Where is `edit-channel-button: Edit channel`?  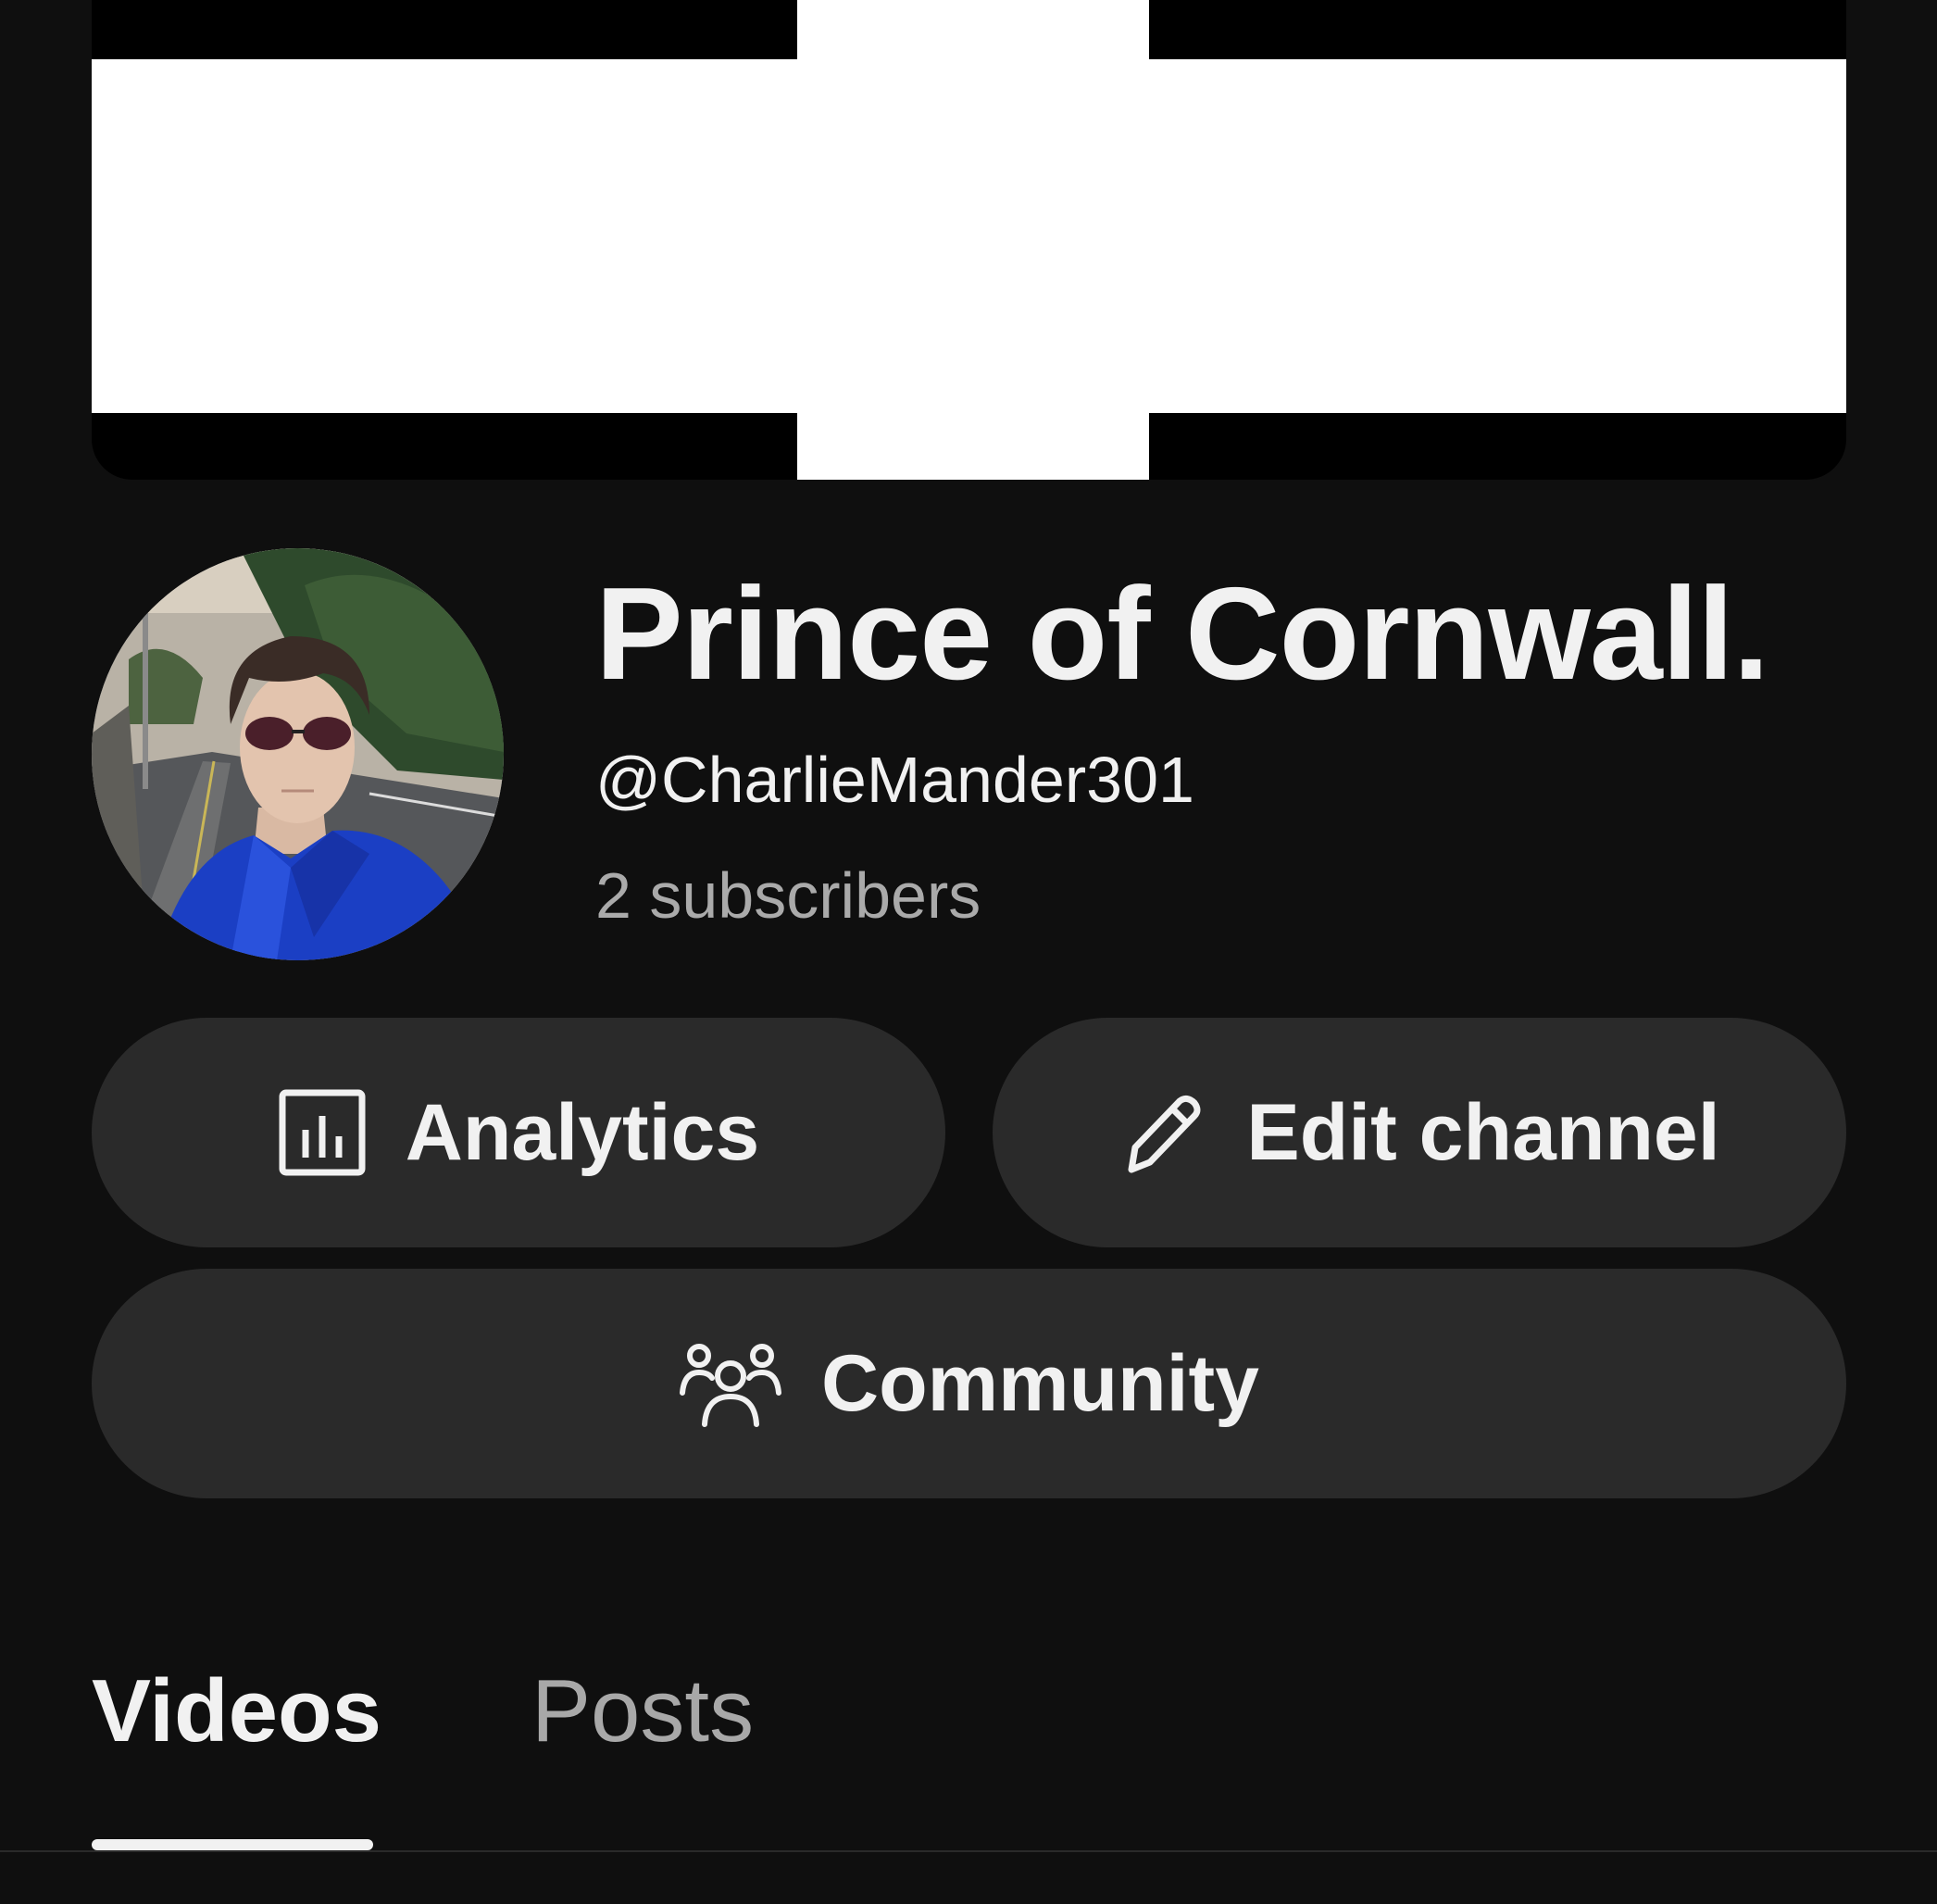
edit-channel-button: Edit channel is located at coordinates (1419, 1132).